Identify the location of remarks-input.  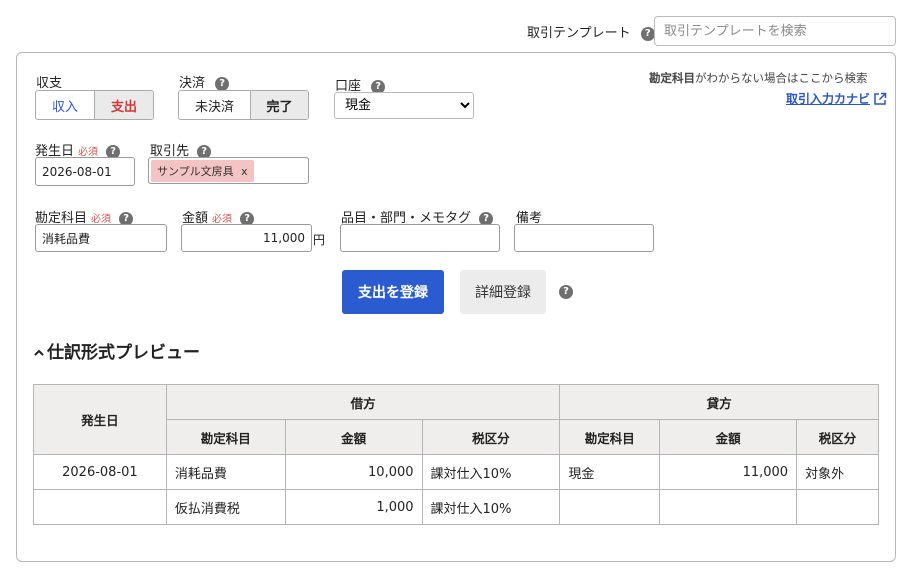
(584, 238).